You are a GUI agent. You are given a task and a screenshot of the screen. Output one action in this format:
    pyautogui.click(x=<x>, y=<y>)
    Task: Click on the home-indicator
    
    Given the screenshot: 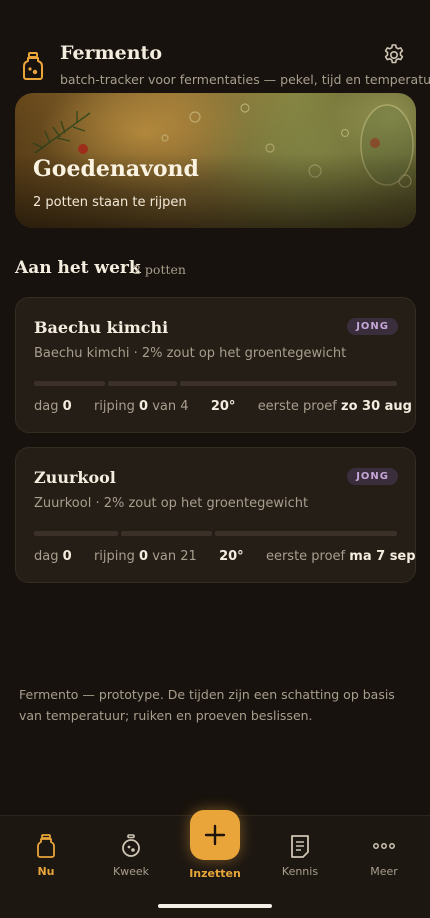 What is the action you would take?
    pyautogui.click(x=215, y=906)
    